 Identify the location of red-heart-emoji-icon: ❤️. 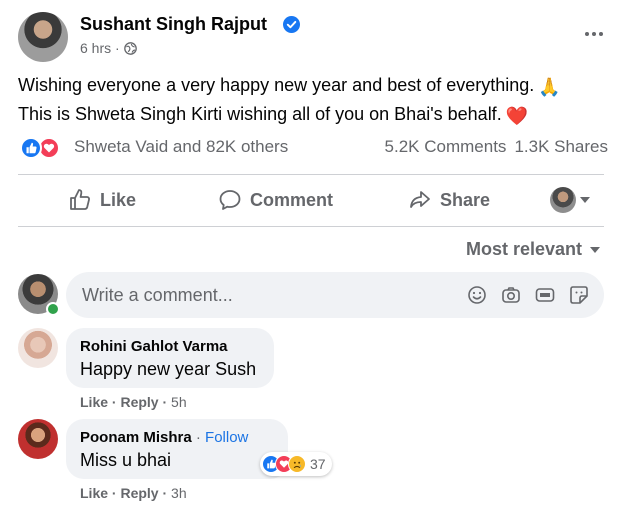
(517, 116).